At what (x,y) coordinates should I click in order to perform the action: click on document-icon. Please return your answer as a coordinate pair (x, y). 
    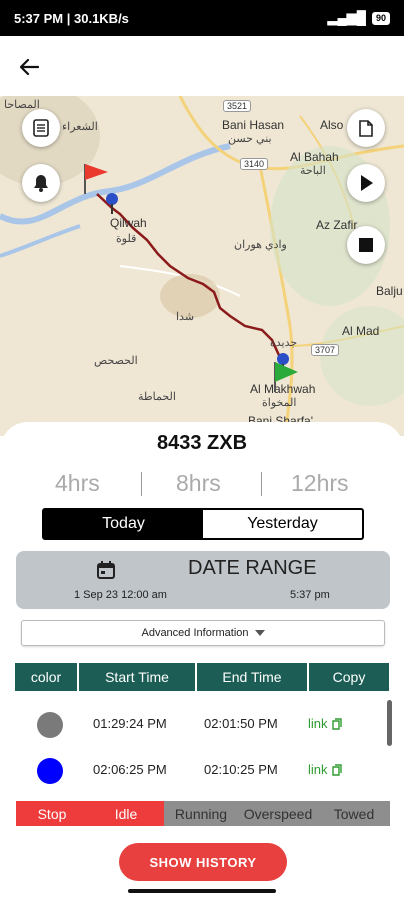
    Looking at the image, I should click on (366, 128).